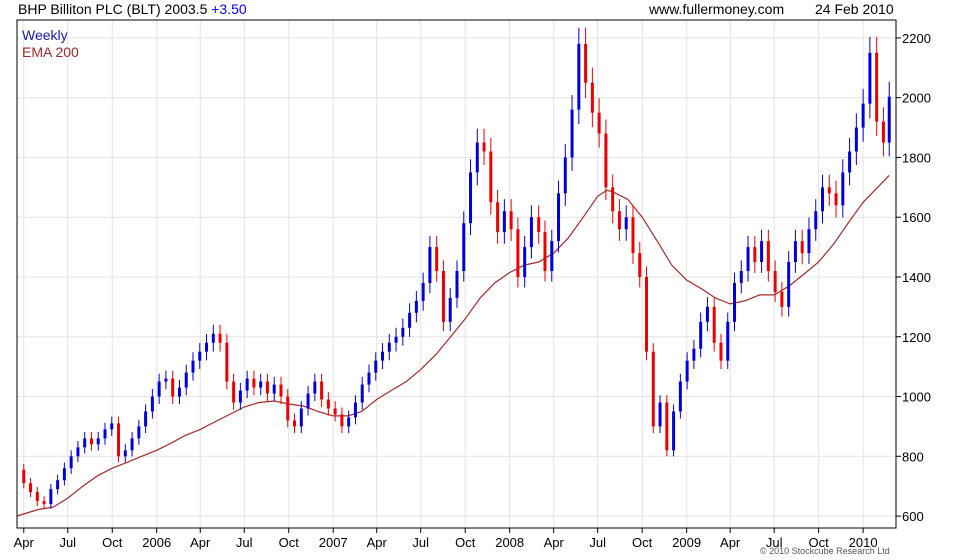  Describe the element at coordinates (45, 35) in the screenshot. I see `legend-weekly: Weekly` at that location.